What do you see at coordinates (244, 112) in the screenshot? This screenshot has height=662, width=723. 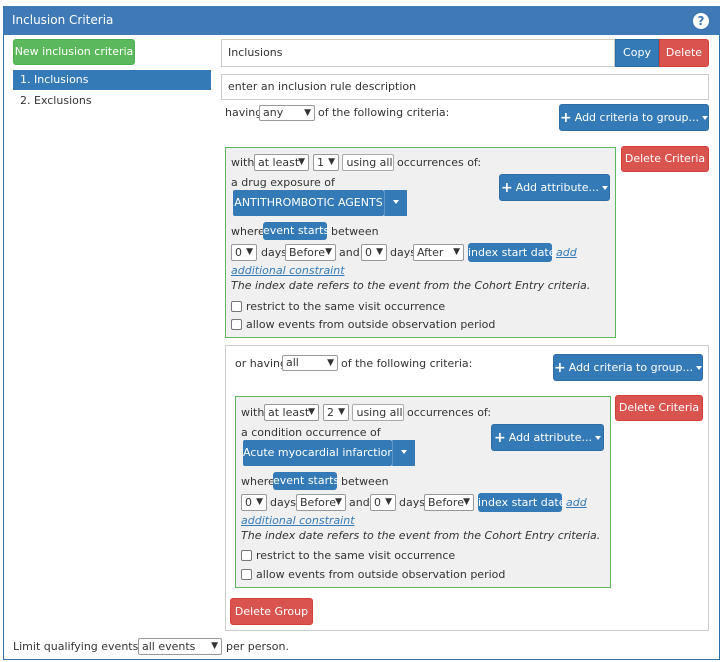 I see `having-label: having` at bounding box center [244, 112].